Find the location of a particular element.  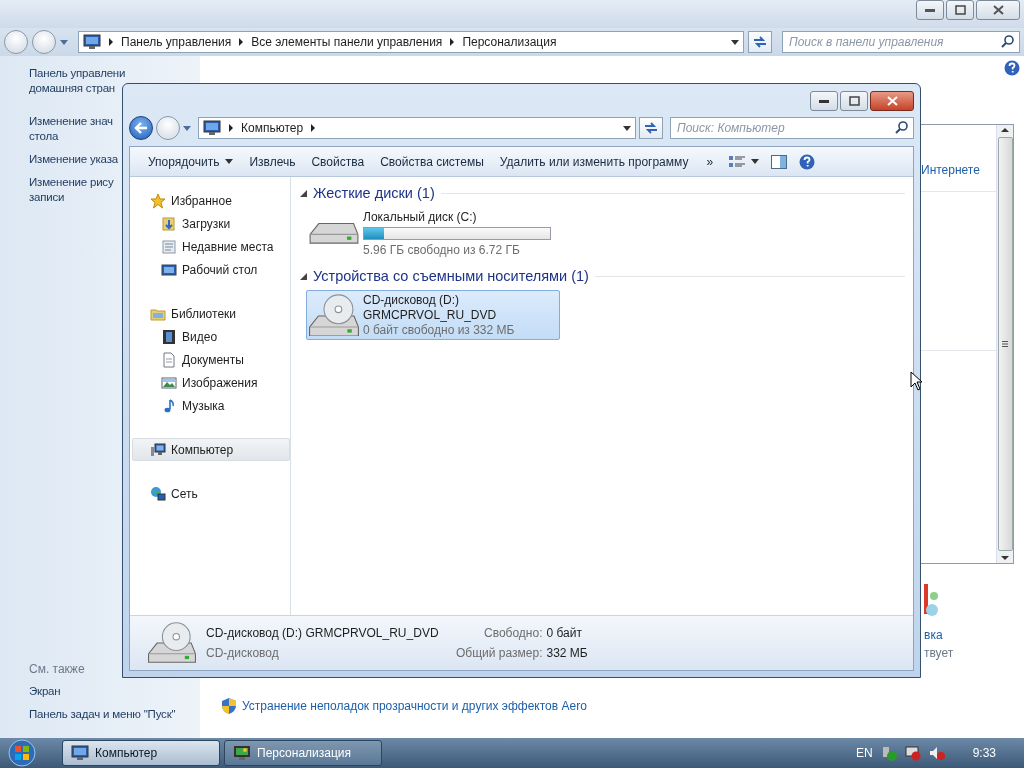

control-panel-icon is located at coordinates (92, 42).